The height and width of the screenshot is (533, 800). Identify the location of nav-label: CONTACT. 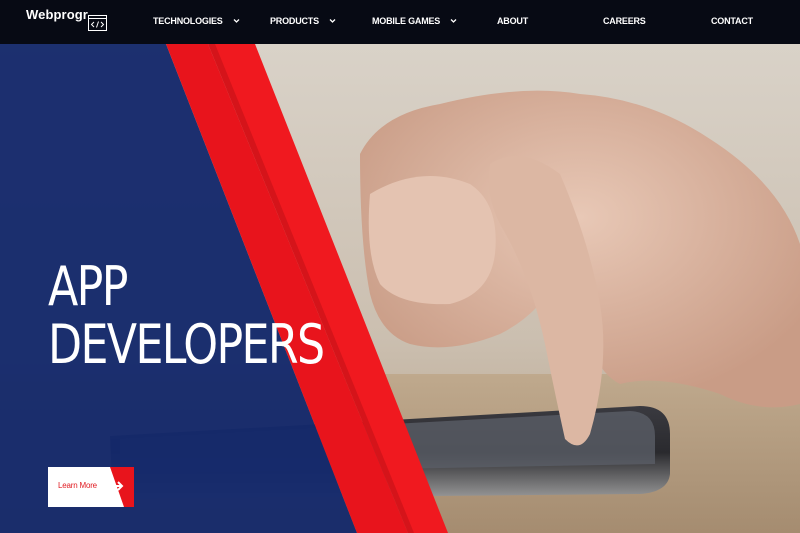
(732, 21).